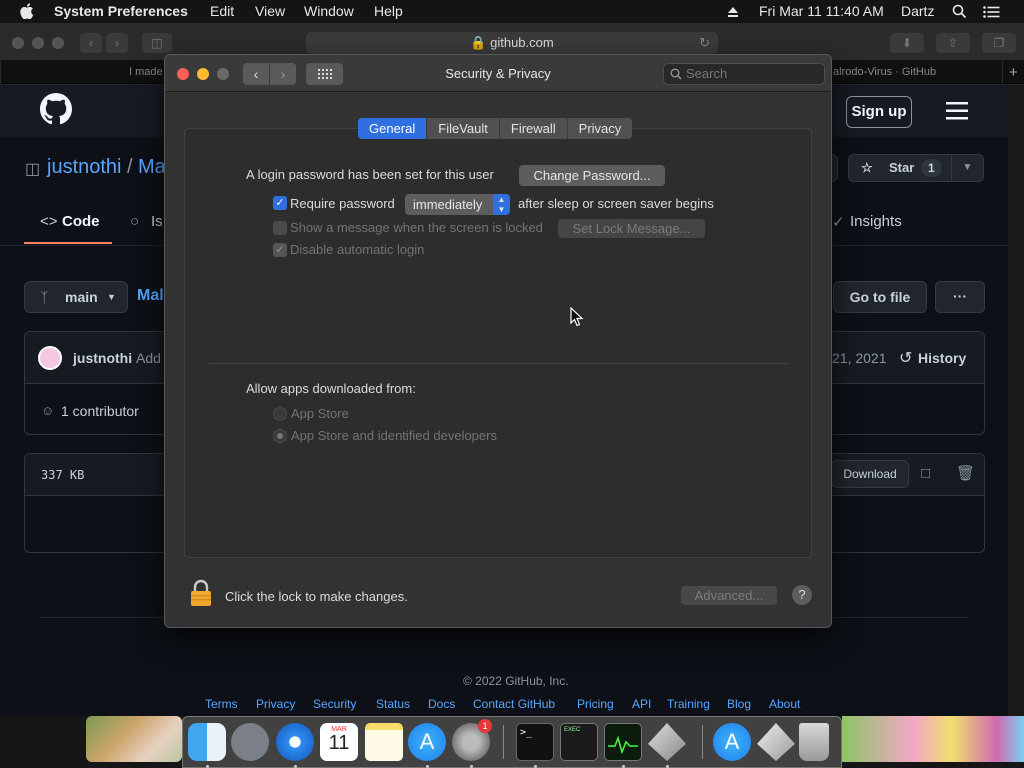  I want to click on tab-overview-icon: ❐, so click(999, 43).